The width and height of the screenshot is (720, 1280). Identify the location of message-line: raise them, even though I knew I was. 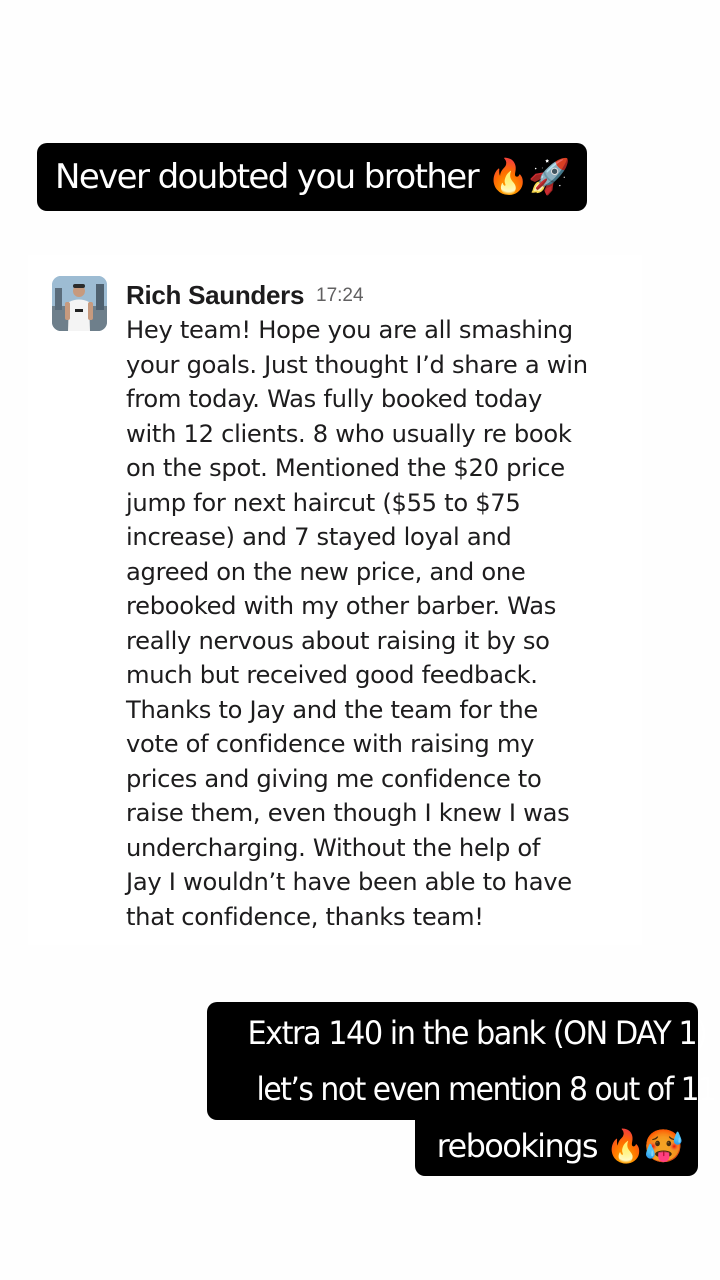
(348, 813).